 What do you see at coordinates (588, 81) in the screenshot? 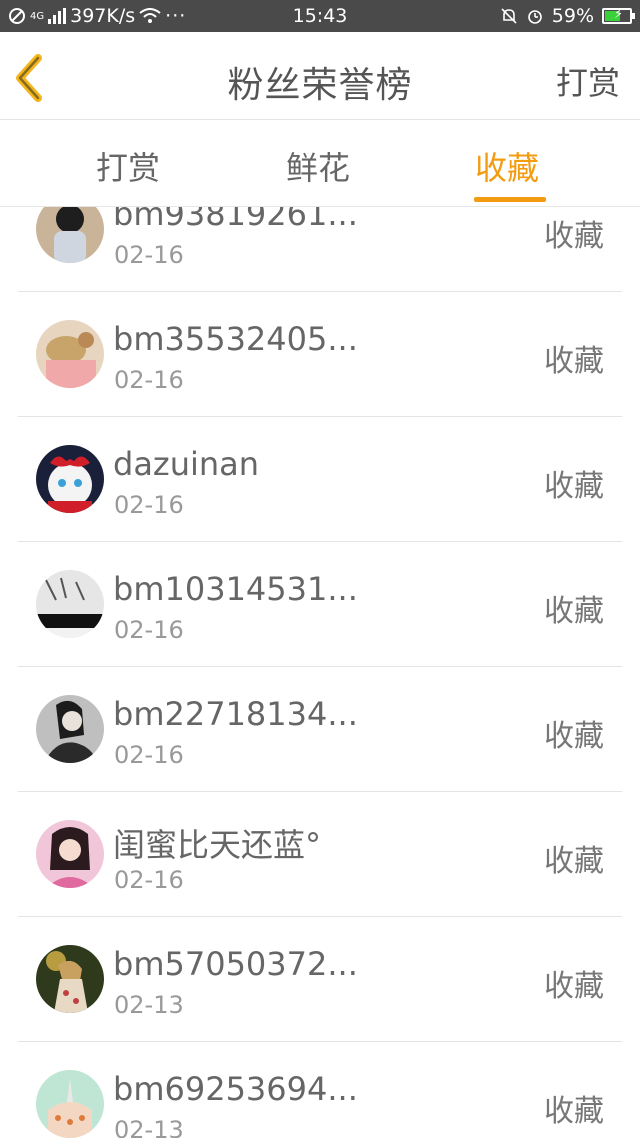
I see `tip-button: 打赏` at bounding box center [588, 81].